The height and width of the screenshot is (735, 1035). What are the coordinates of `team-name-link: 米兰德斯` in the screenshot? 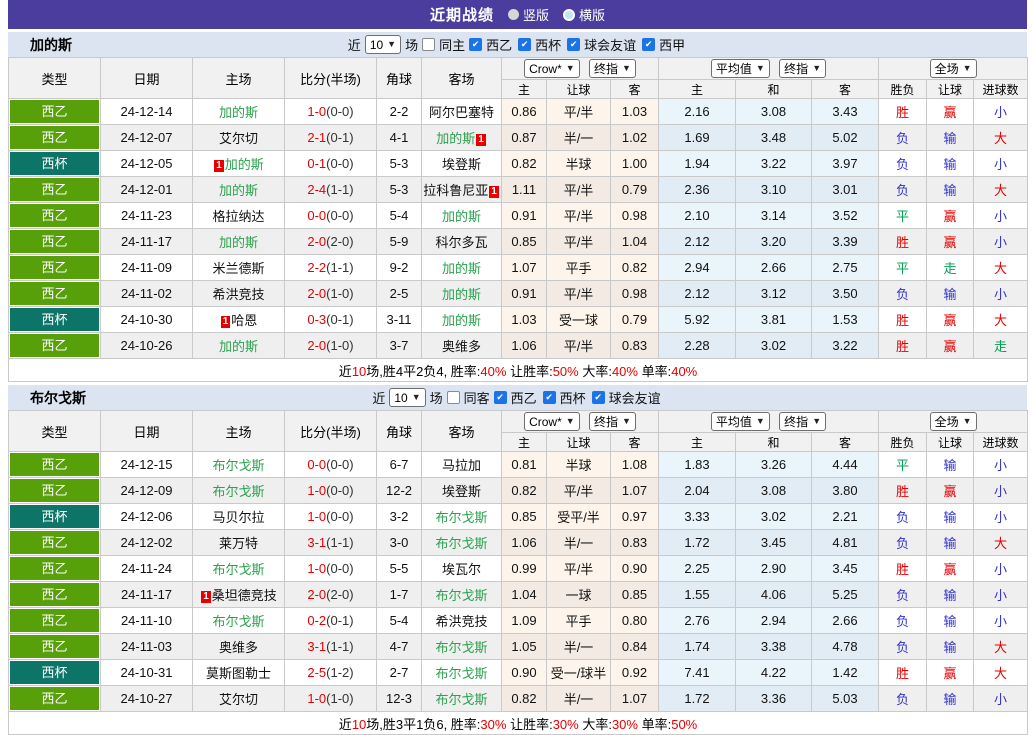 It's located at (238, 268).